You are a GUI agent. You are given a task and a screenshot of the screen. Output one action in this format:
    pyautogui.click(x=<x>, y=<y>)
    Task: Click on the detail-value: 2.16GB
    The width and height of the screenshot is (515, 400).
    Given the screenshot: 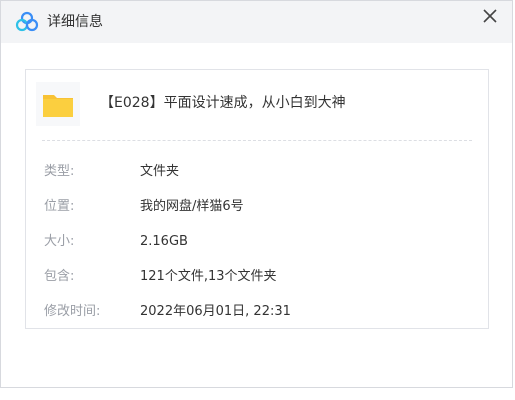 What is the action you would take?
    pyautogui.click(x=164, y=241)
    